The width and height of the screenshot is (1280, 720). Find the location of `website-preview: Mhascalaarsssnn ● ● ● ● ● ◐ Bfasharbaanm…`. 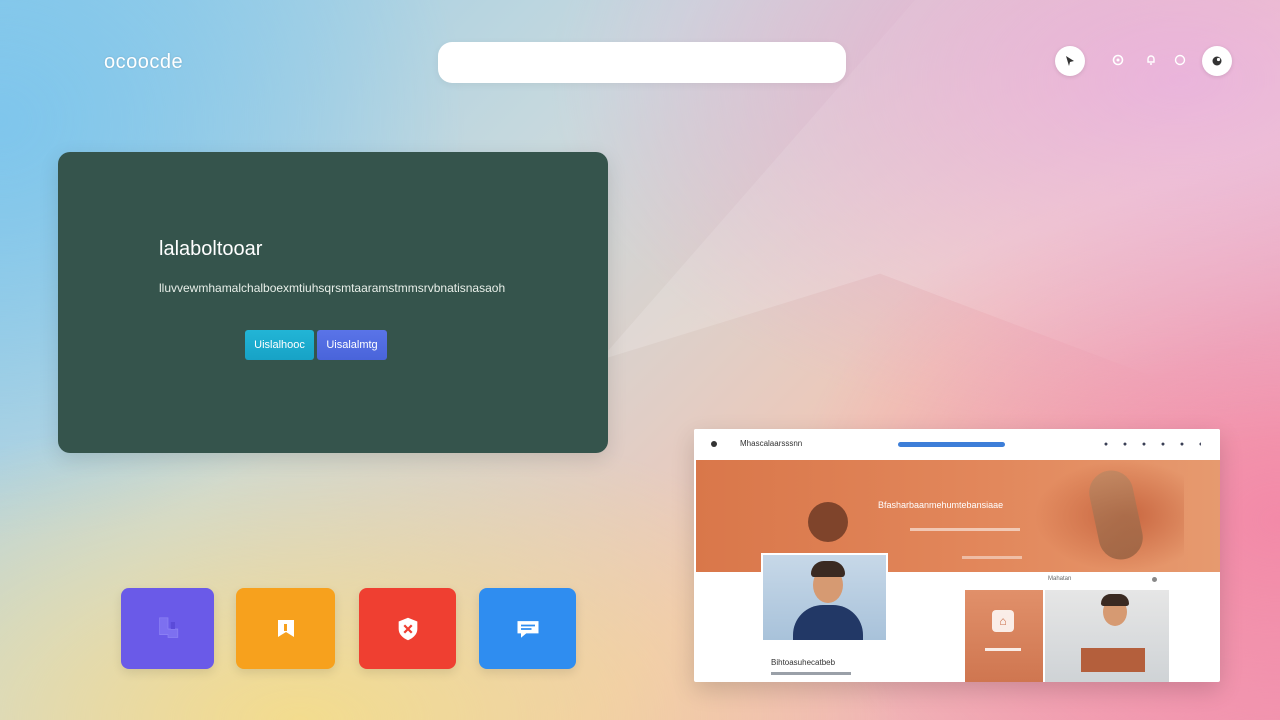

website-preview: Mhascalaarsssnn ● ● ● ● ● ◐ Bfasharbaanm… is located at coordinates (957, 555).